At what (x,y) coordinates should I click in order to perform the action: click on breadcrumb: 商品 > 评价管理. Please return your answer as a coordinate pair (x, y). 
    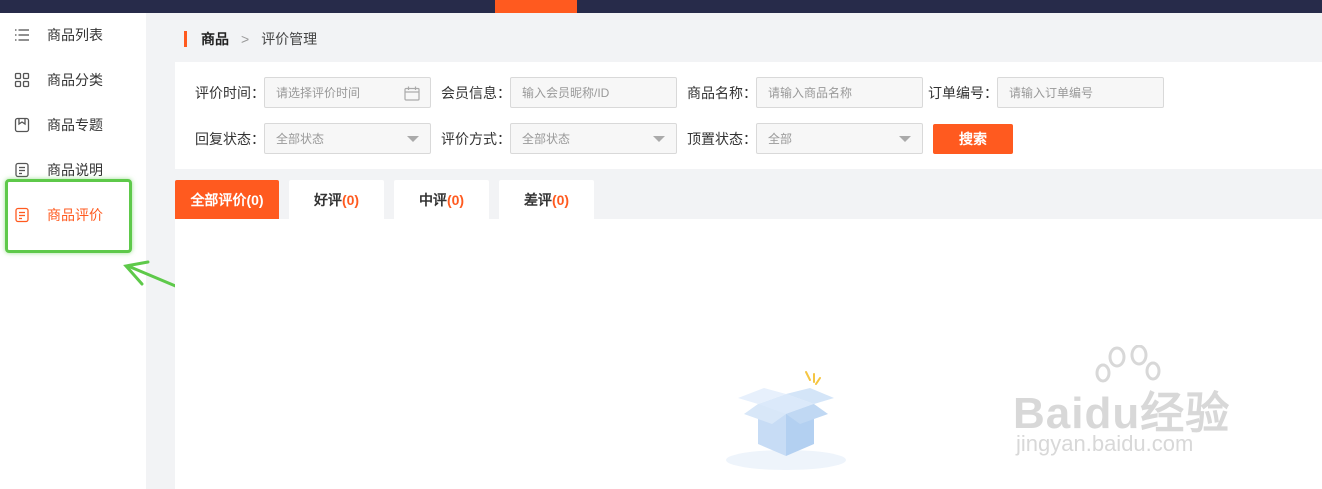
    Looking at the image, I should click on (250, 39).